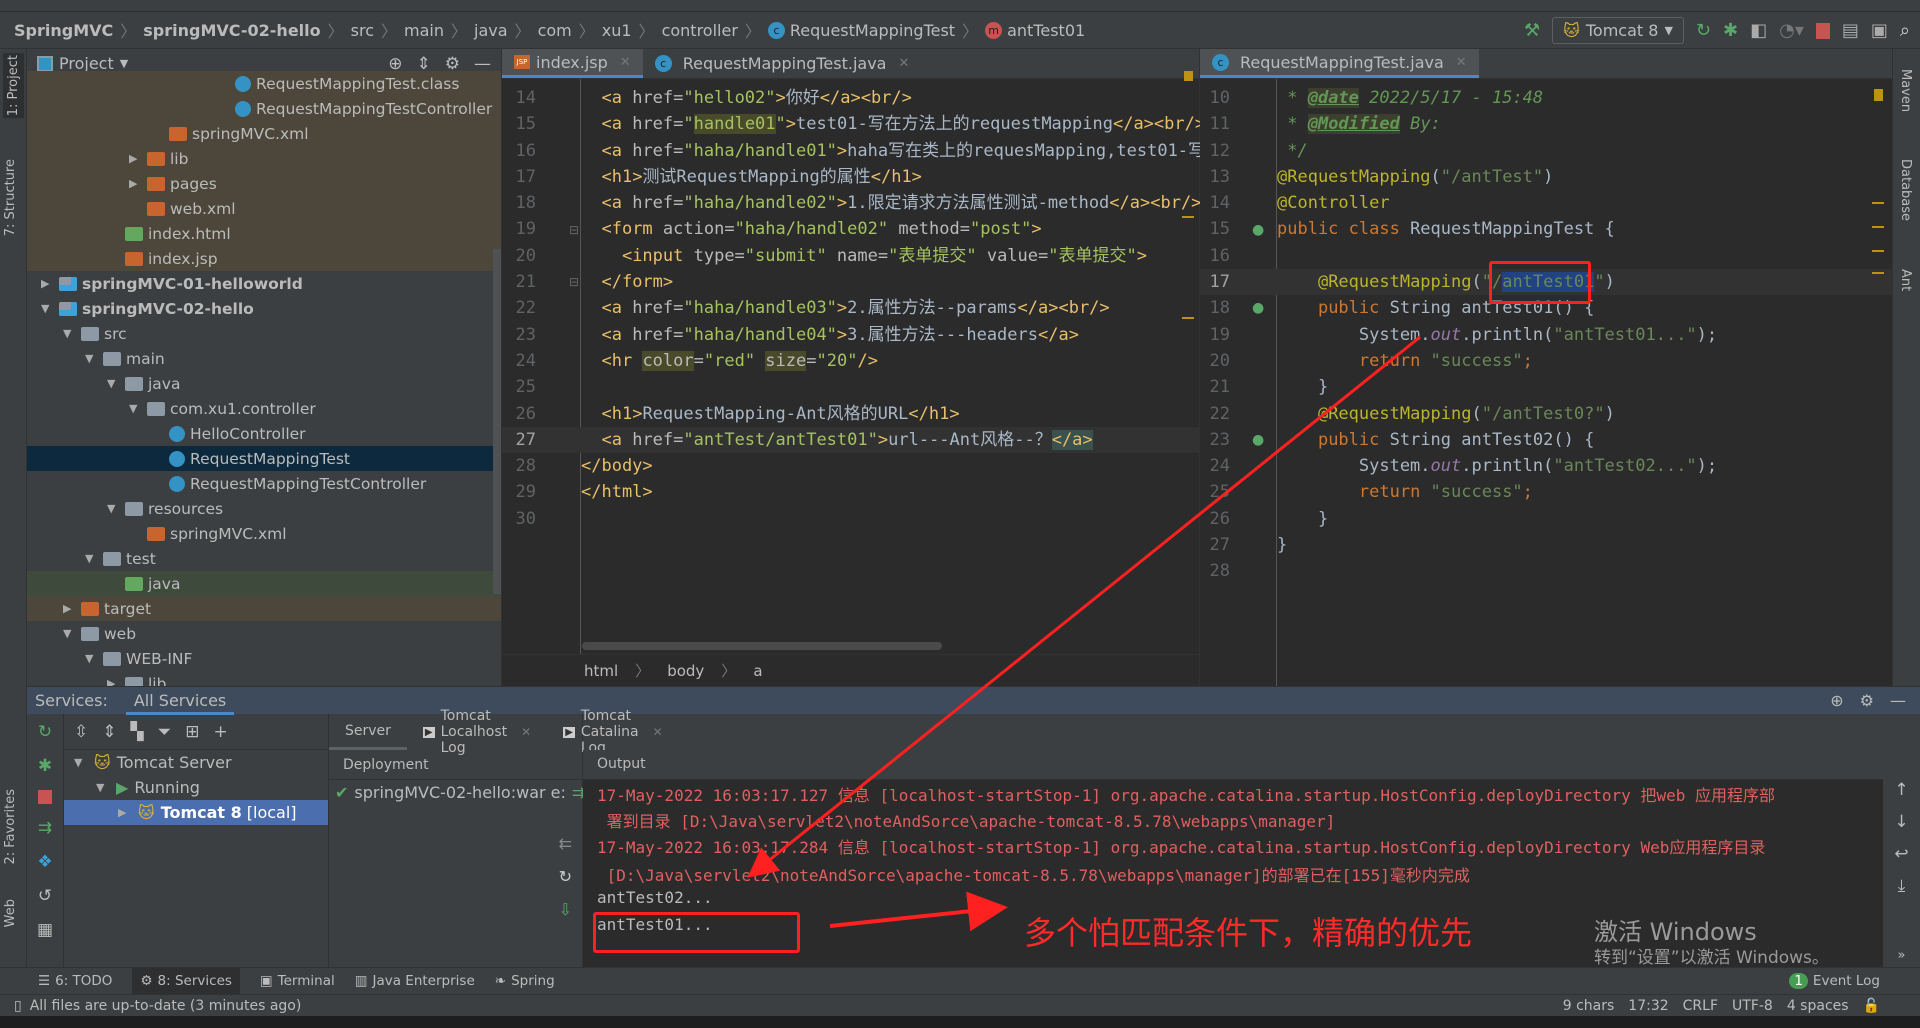 This screenshot has height=1028, width=1920. I want to click on fold-icon: ⊟, so click(574, 282).